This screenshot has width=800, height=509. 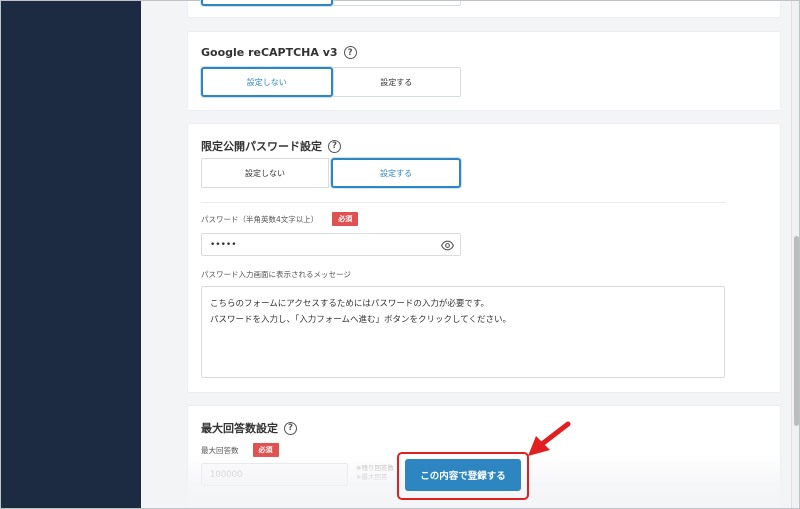 I want to click on max-answers-input: 100000, so click(x=274, y=474).